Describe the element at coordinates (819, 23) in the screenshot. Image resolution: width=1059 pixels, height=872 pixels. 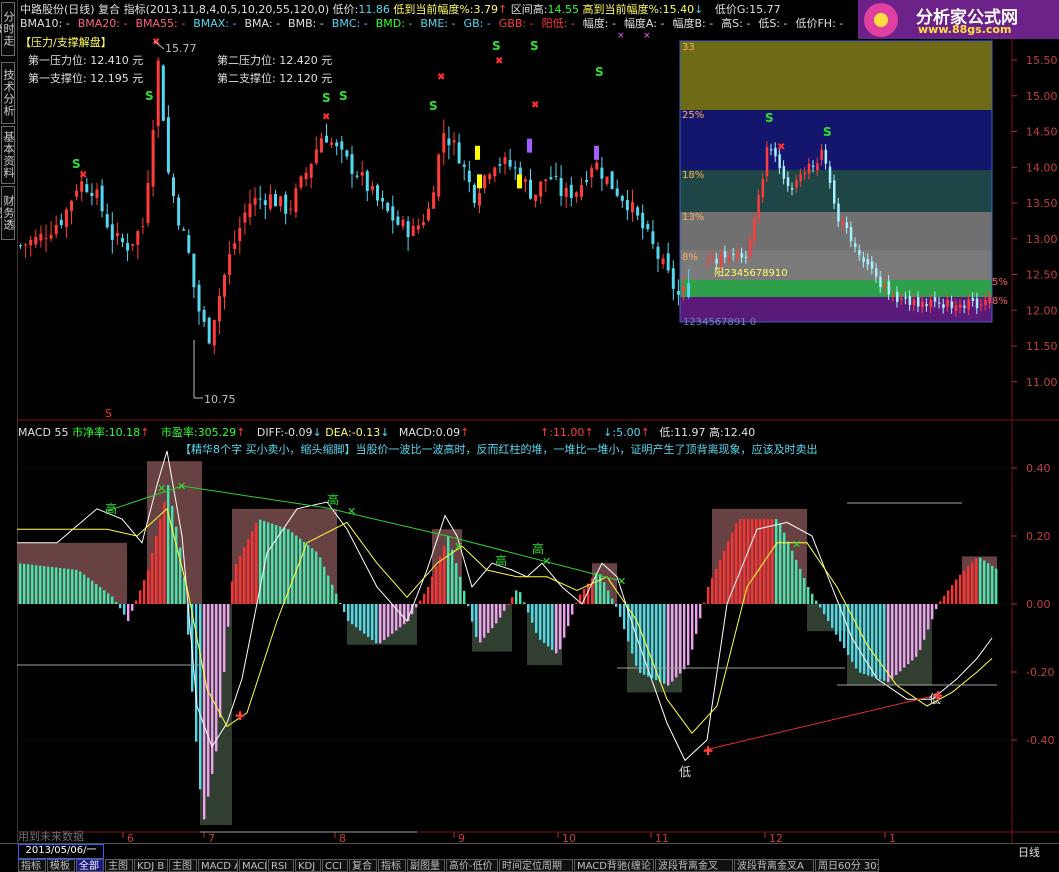
I see `indicator-value-17: 低价FH: -` at that location.